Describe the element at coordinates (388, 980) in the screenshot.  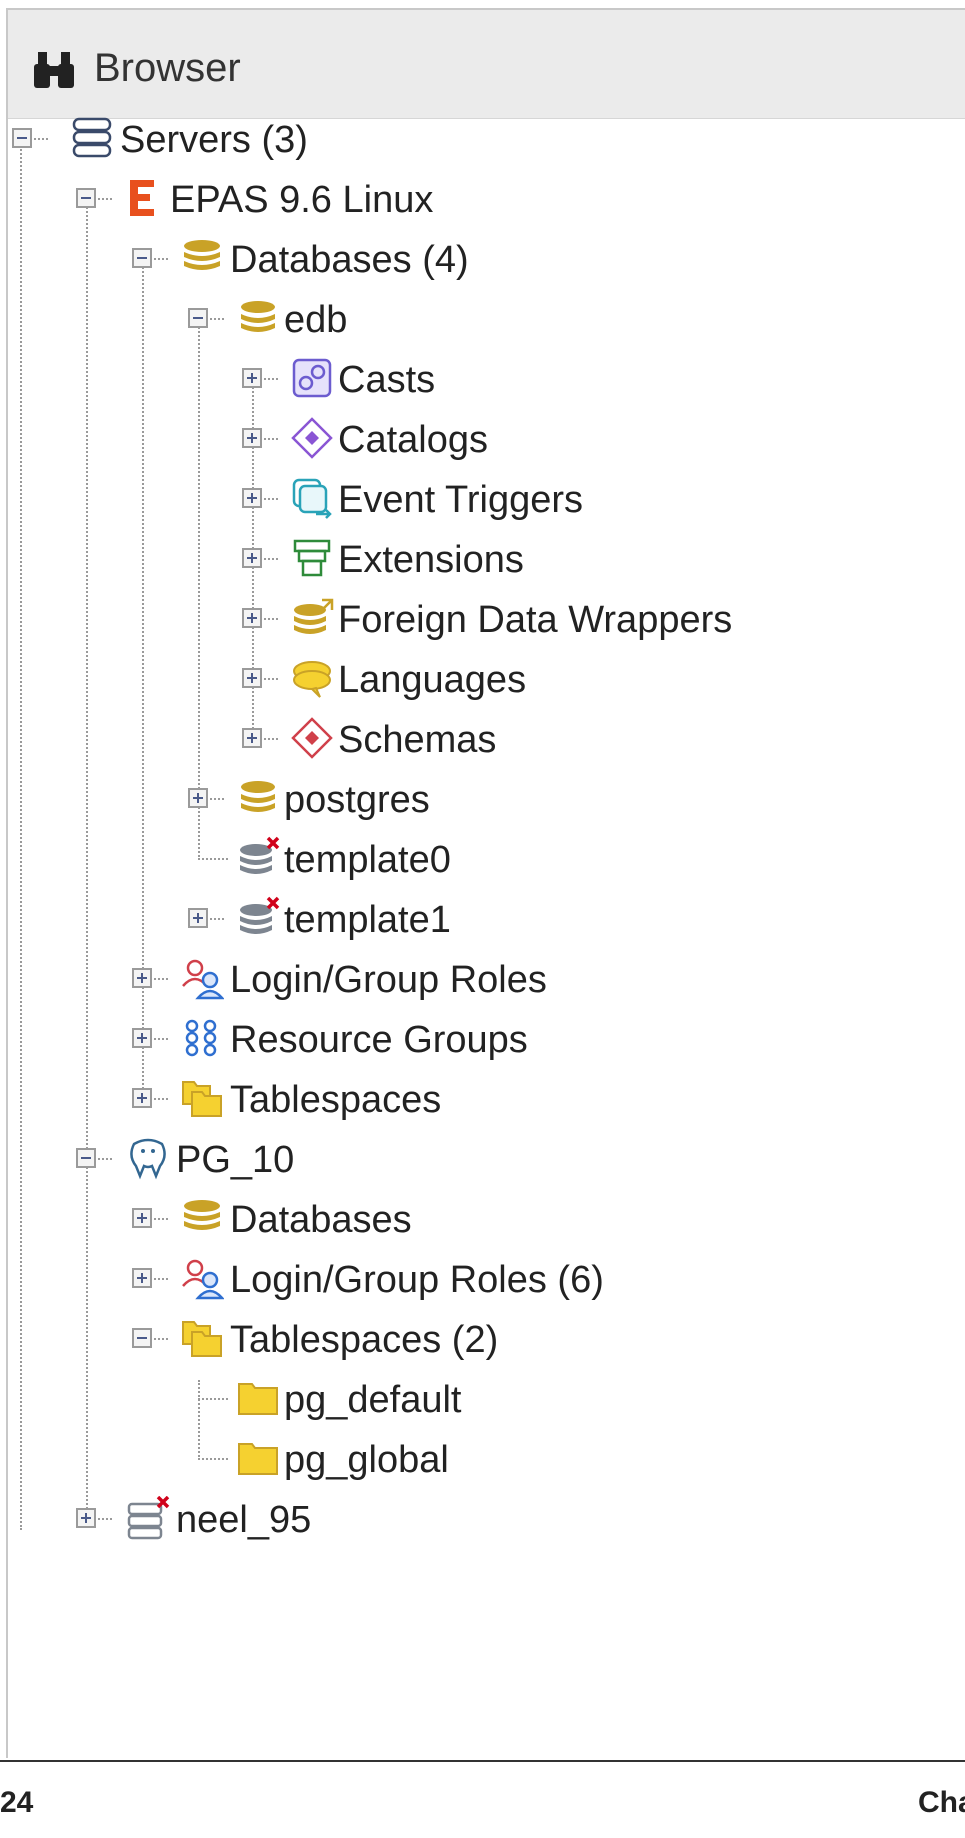
I see `tree-label: Login/Group Roles` at that location.